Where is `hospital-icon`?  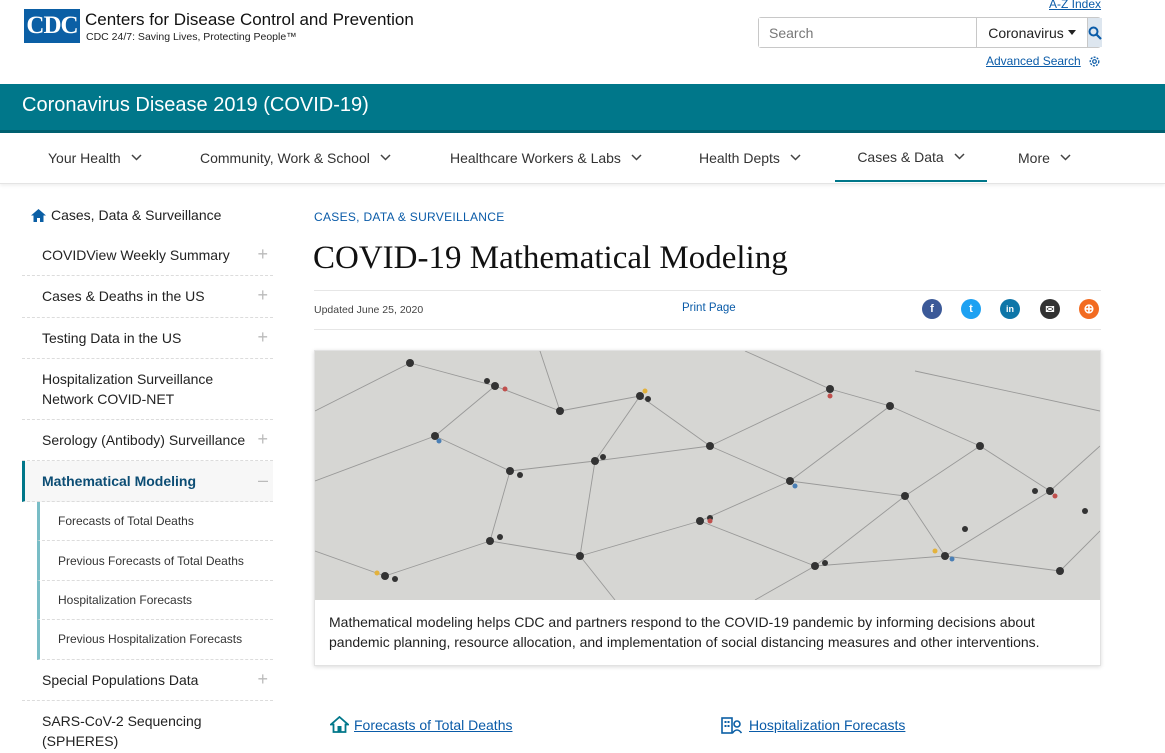
hospital-icon is located at coordinates (732, 725).